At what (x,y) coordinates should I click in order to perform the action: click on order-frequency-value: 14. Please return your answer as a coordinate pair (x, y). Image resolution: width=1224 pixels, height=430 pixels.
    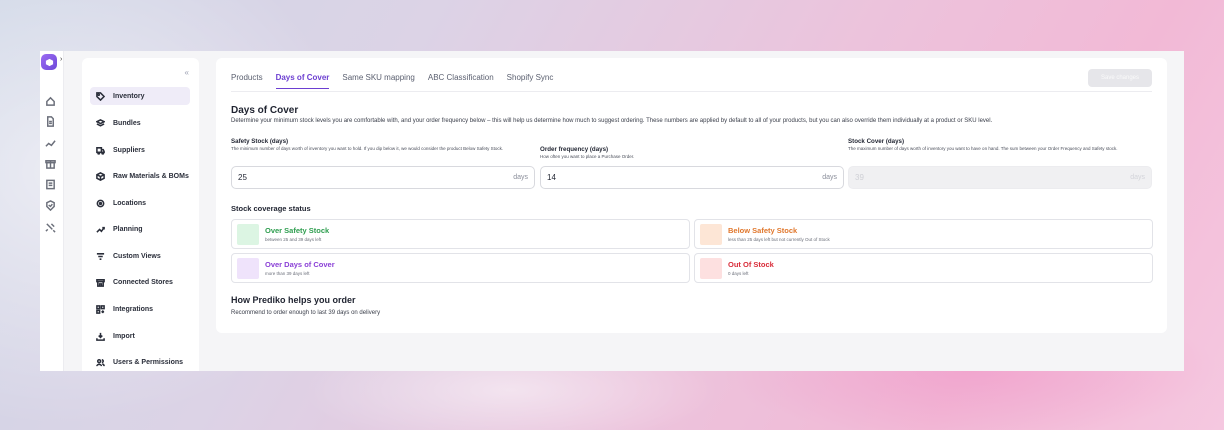
    Looking at the image, I should click on (551, 177).